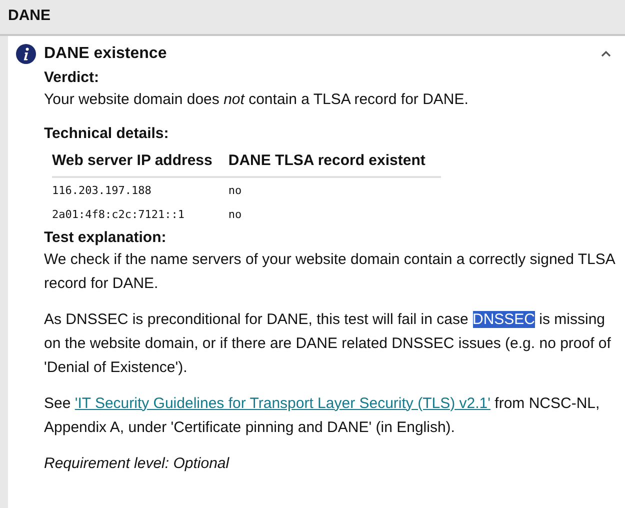  What do you see at coordinates (335, 189) in the screenshot?
I see `table-cell: no` at bounding box center [335, 189].